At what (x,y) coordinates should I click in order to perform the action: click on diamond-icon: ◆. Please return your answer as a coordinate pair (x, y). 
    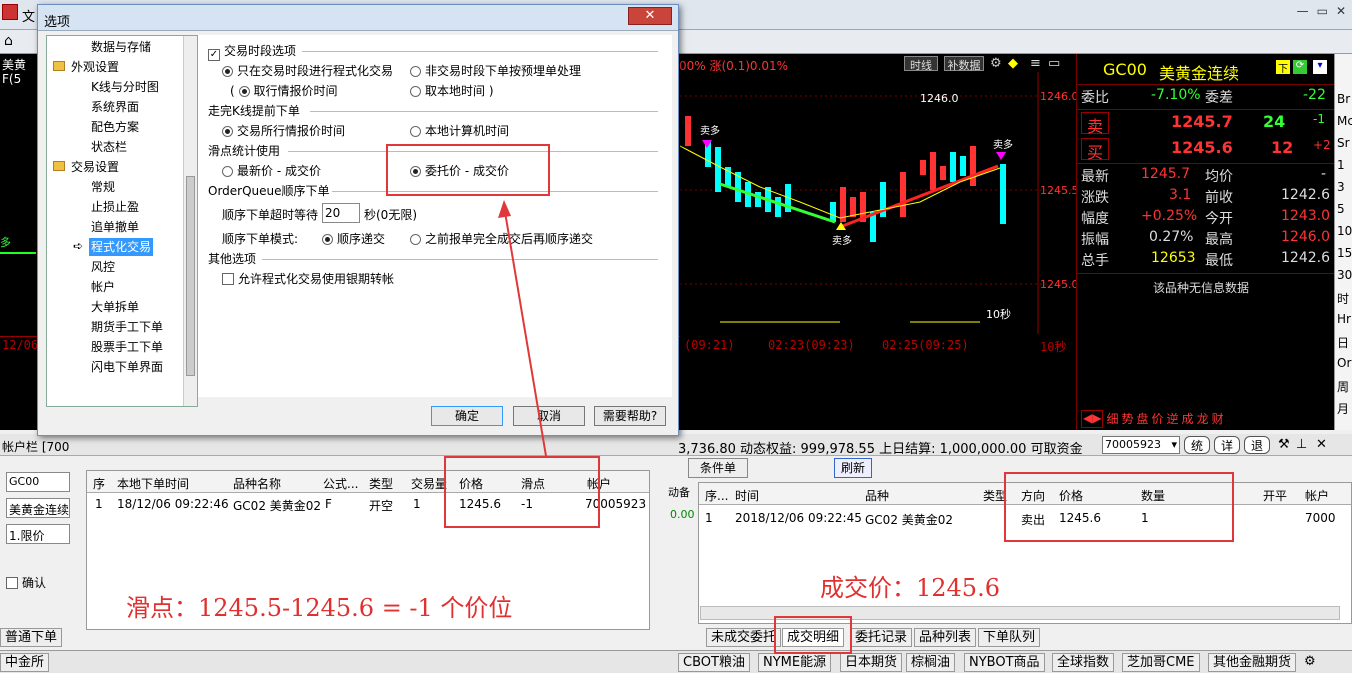
    Looking at the image, I should click on (1013, 63).